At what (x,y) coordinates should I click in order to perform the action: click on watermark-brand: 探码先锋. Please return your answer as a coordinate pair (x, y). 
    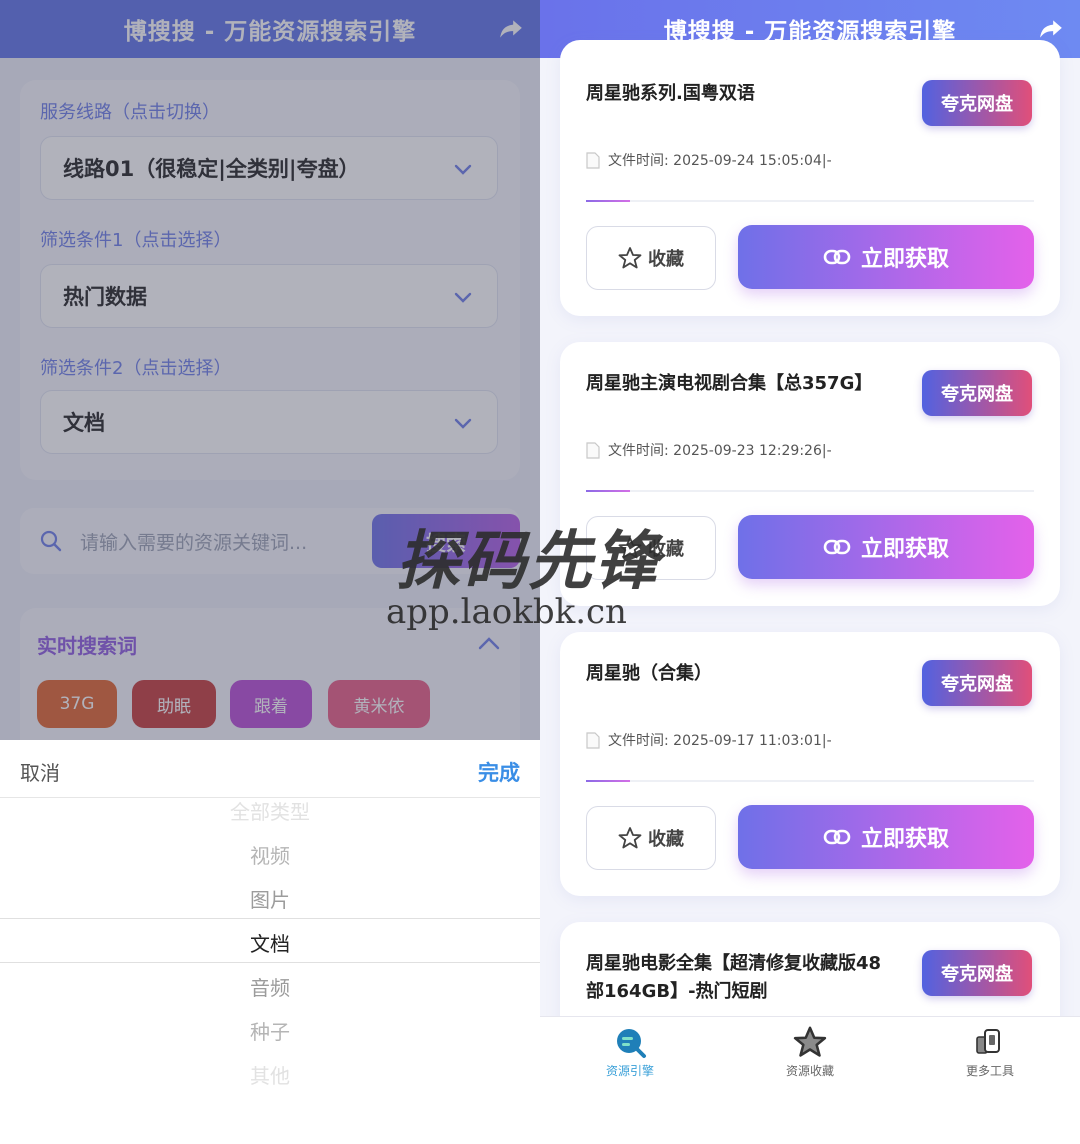
    Looking at the image, I should click on (528, 562).